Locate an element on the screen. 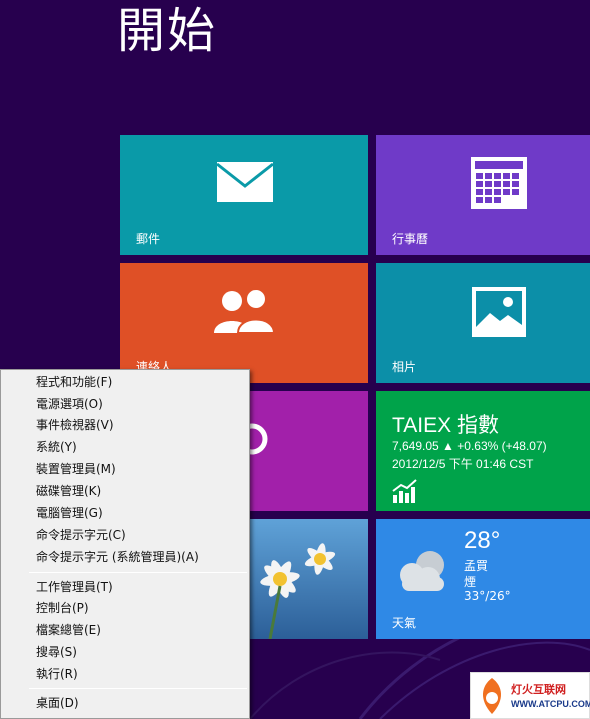 This screenshot has width=590, height=719. watermark-logo is located at coordinates (492, 696).